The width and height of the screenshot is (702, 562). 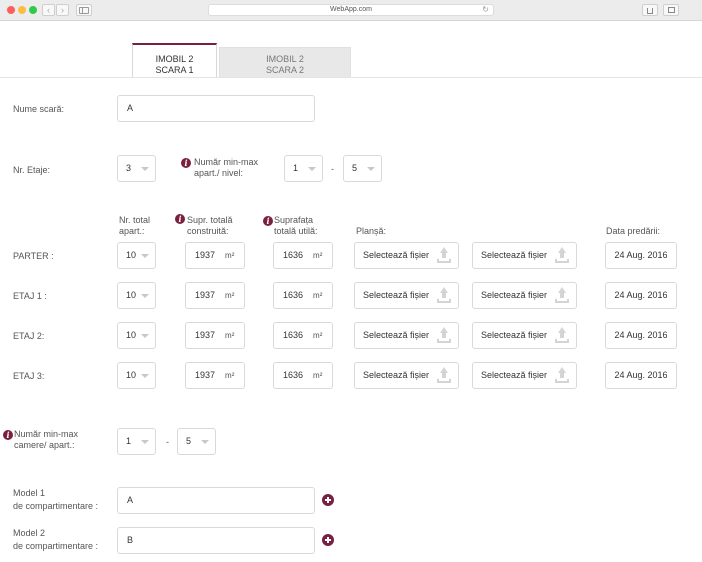 I want to click on forward-button: ›, so click(x=62, y=10).